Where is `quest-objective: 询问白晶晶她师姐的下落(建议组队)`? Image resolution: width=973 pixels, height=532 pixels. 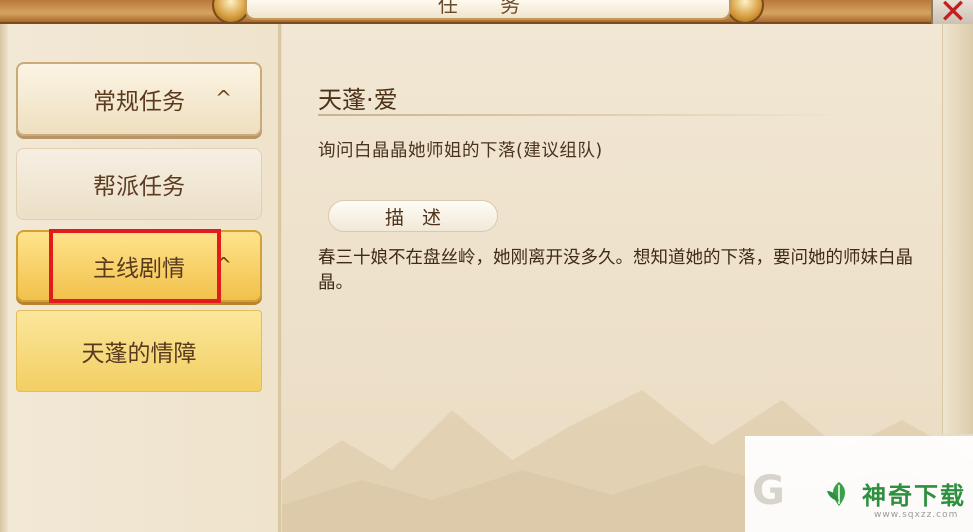 quest-objective: 询问白晶晶她师姐的下落(建议组队) is located at coordinates (460, 151).